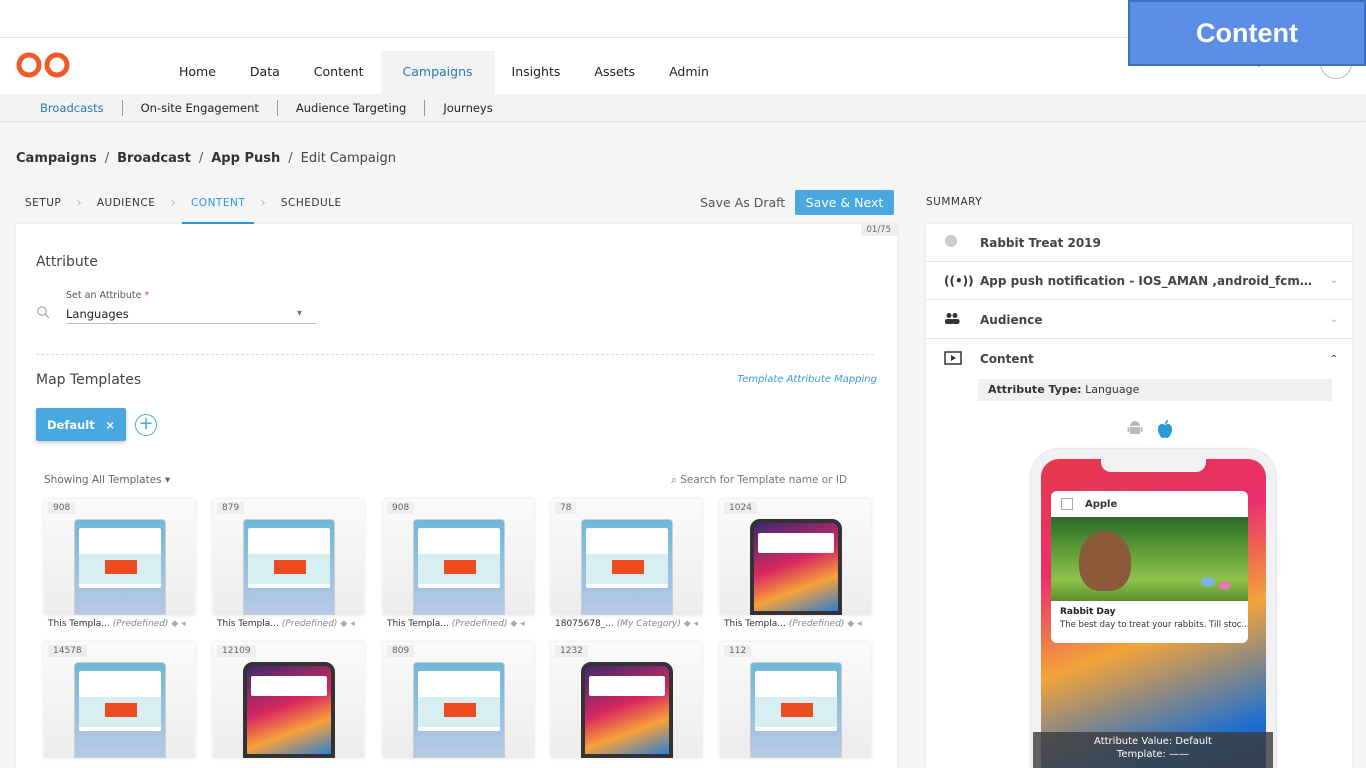  Describe the element at coordinates (339, 72) in the screenshot. I see `nav-content: Content` at that location.